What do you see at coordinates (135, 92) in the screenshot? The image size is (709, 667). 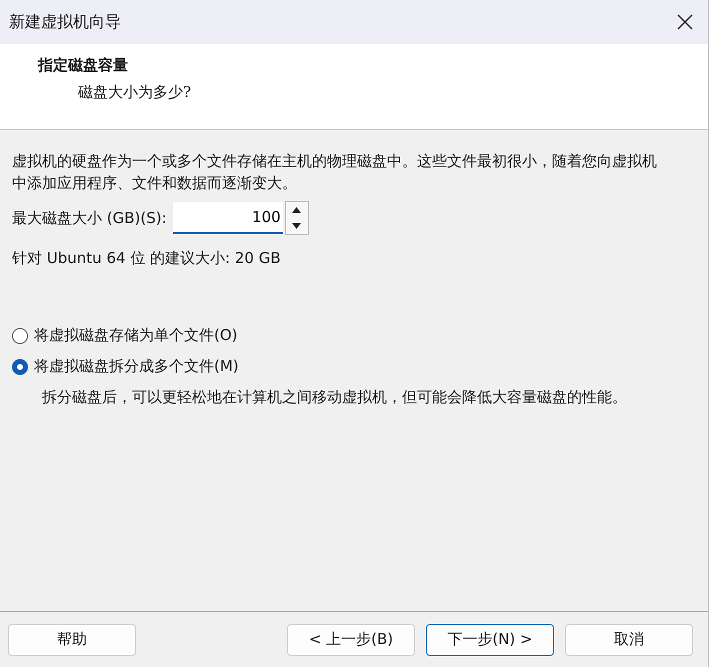 I see `page-subtitle: 磁盘大小为多少?` at bounding box center [135, 92].